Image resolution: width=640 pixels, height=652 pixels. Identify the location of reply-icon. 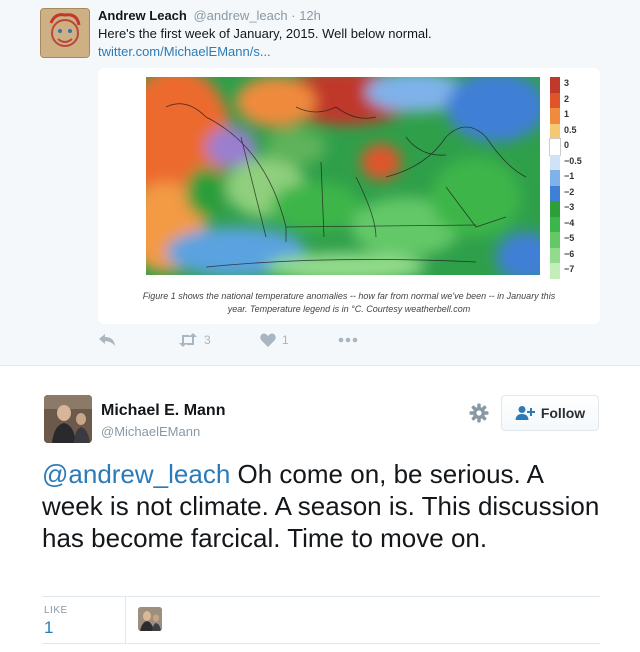
(107, 340).